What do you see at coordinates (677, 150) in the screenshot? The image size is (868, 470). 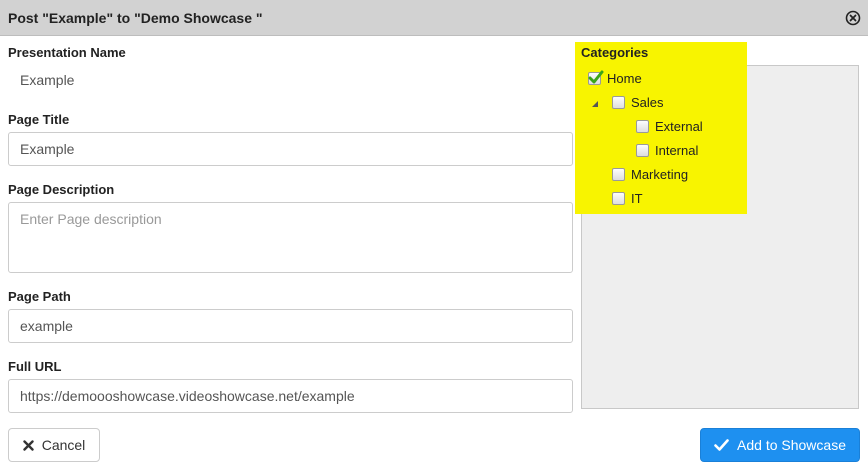 I see `tree-node-label: Internal` at bounding box center [677, 150].